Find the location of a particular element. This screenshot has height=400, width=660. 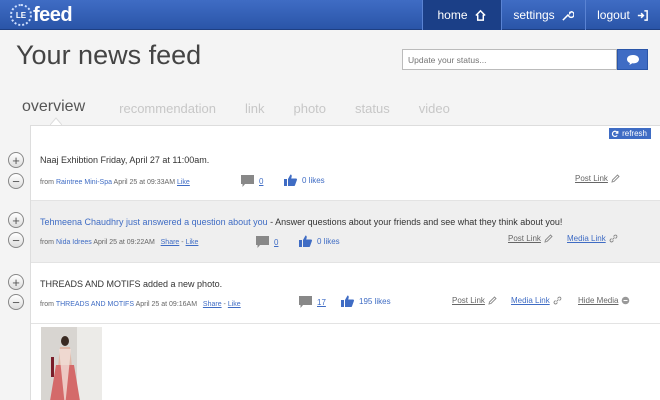

nav-home: home is located at coordinates (461, 15).